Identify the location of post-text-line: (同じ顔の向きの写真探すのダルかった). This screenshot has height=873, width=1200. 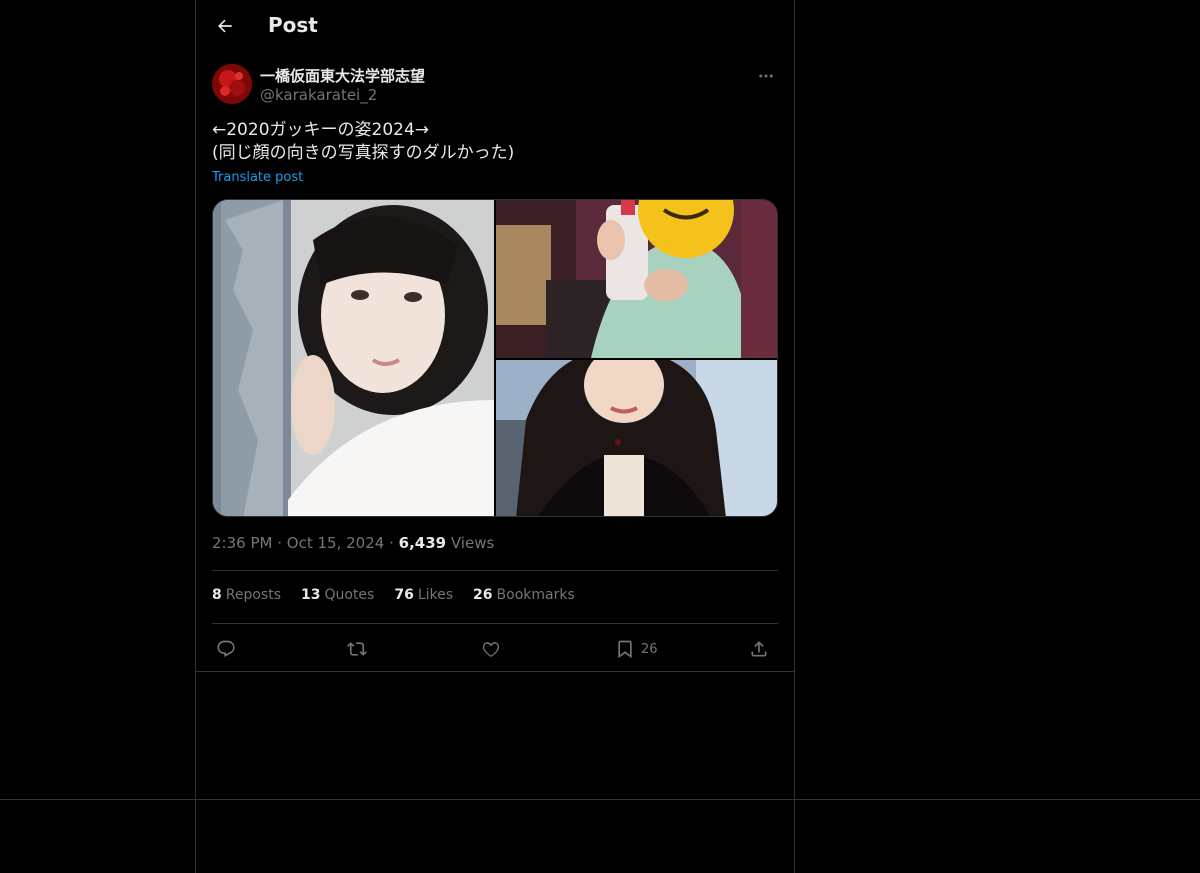
(363, 153).